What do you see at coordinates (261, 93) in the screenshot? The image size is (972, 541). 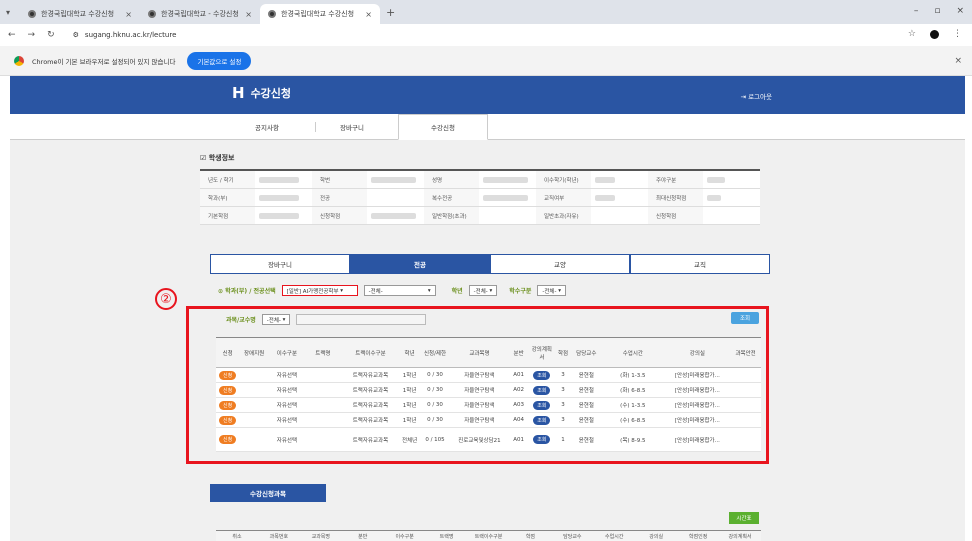 I see `site-logo: H 수강신청` at bounding box center [261, 93].